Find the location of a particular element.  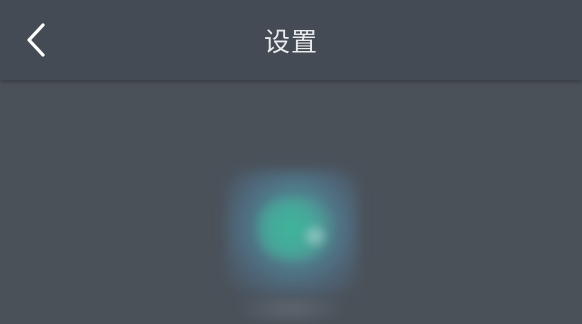

app-logo-highlight is located at coordinates (315, 236).